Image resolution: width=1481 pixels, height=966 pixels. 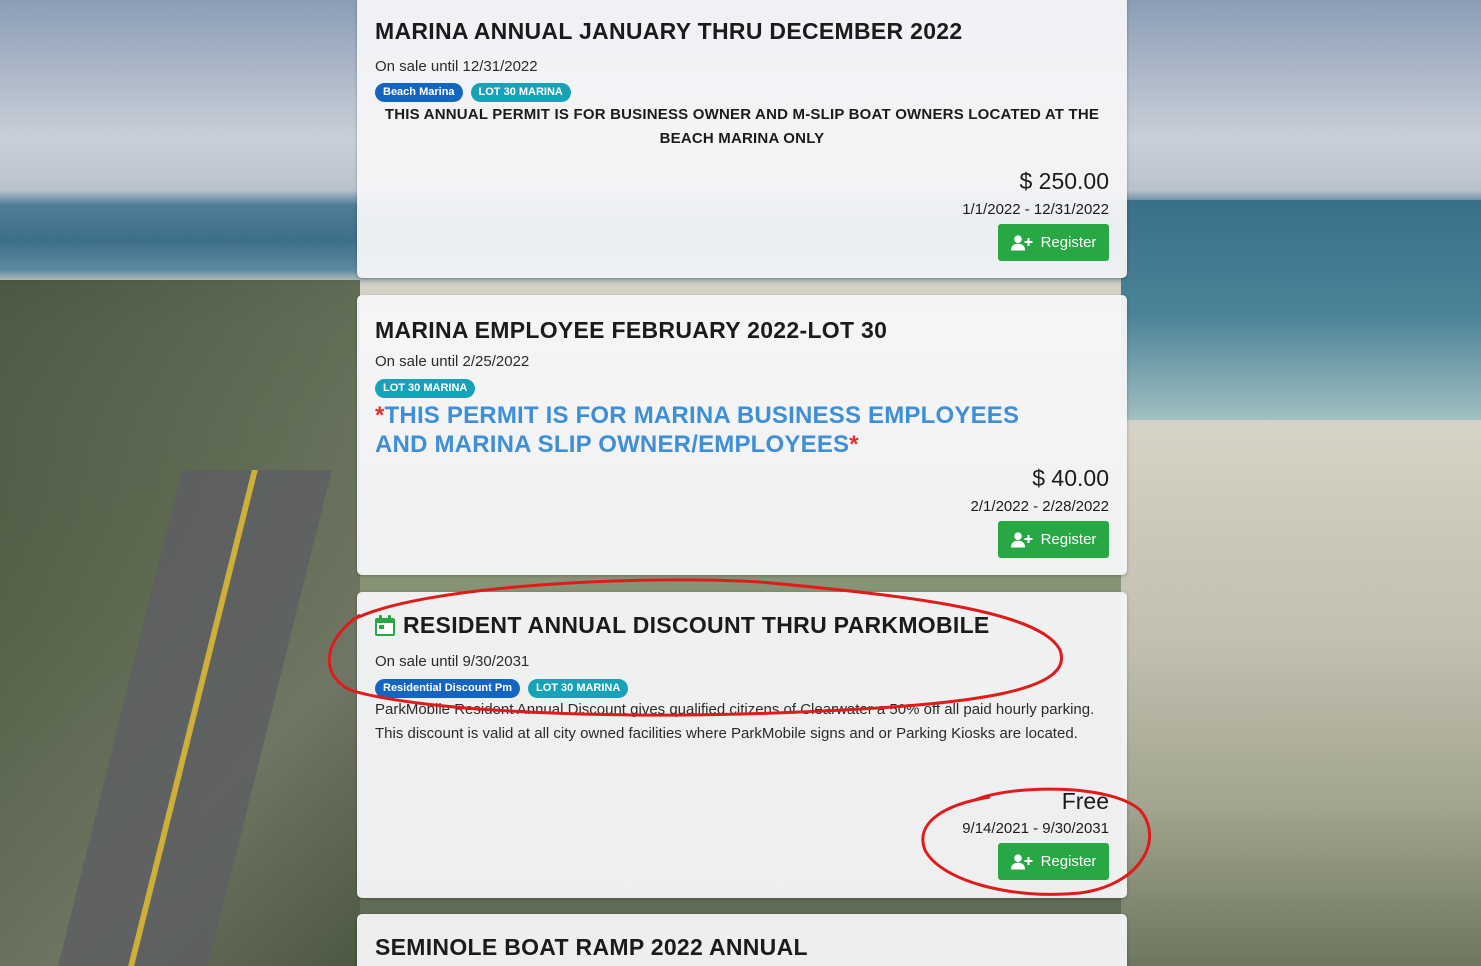 I want to click on permit-price: $ 250.00, so click(x=1064, y=181).